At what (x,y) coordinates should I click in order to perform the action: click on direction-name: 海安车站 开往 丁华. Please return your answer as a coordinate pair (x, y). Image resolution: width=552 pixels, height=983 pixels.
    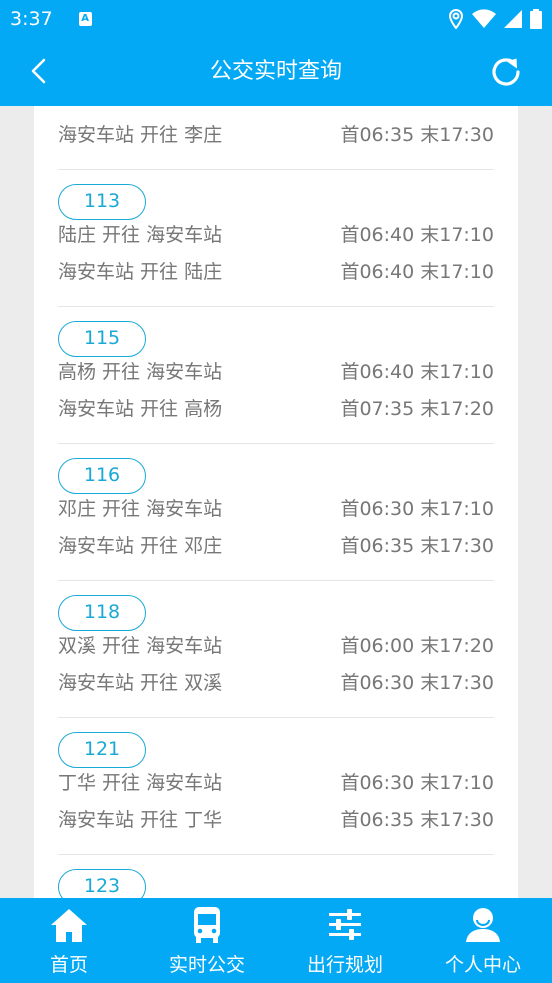
    Looking at the image, I should click on (140, 819).